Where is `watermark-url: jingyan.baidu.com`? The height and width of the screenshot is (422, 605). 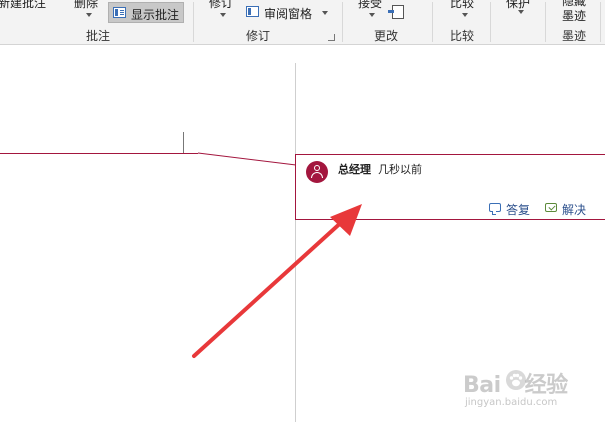 watermark-url: jingyan.baidu.com is located at coordinates (511, 402).